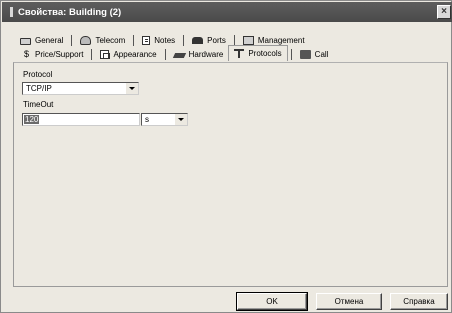 The image size is (452, 313). What do you see at coordinates (38, 74) in the screenshot?
I see `protocol-label: Protocol` at bounding box center [38, 74].